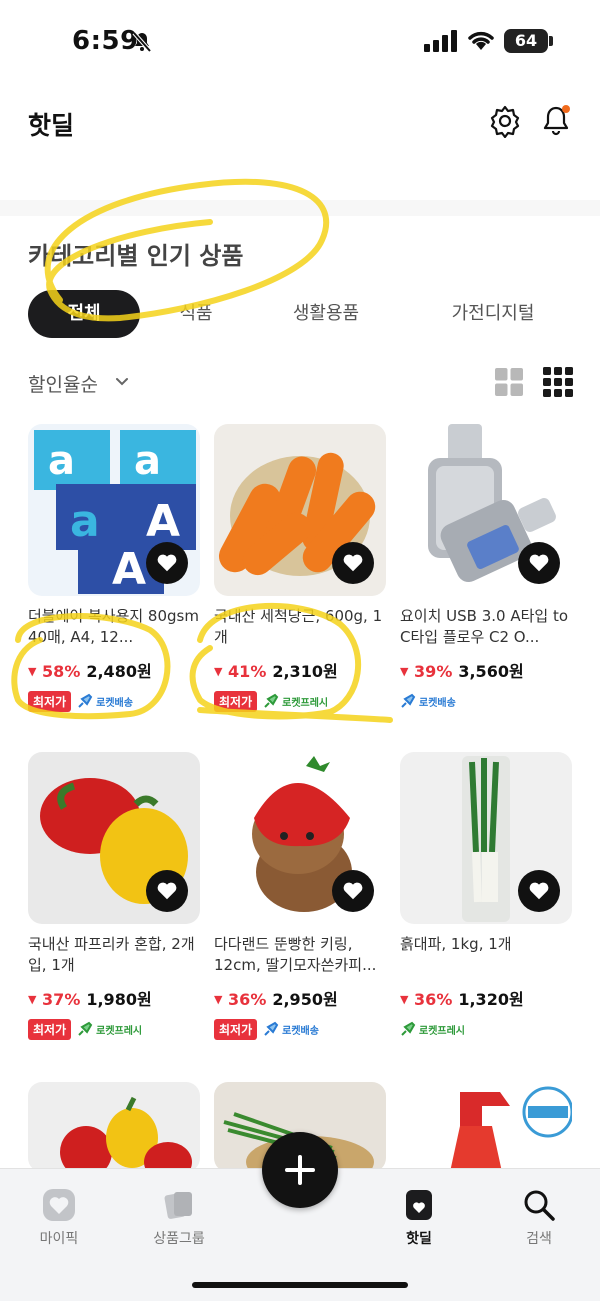  What do you see at coordinates (486, 670) in the screenshot?
I see `price-row: ▼ 39% 3,560원` at bounding box center [486, 670].